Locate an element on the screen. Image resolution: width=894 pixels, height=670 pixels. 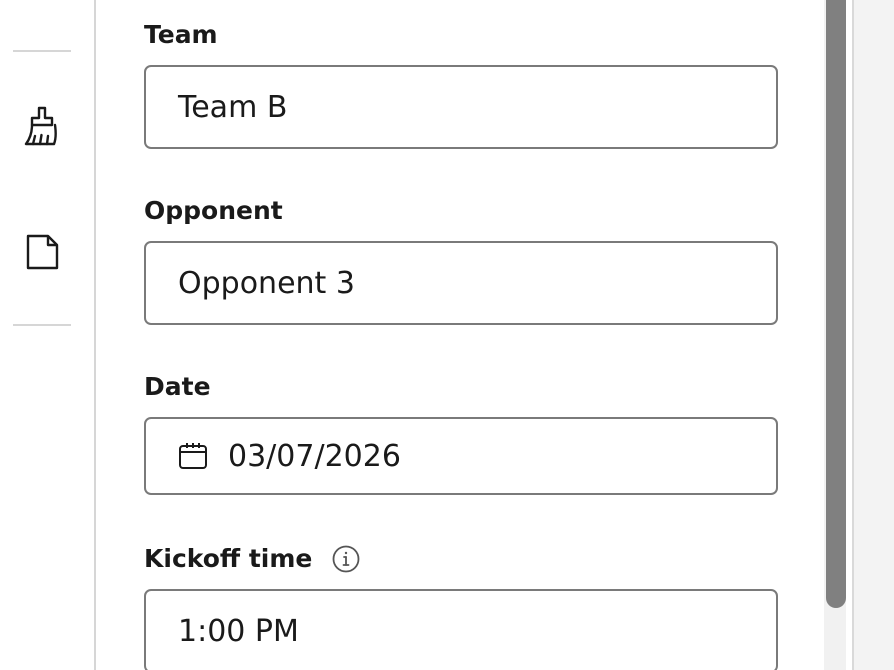
date-value: 03/07/2026 is located at coordinates (314, 456).